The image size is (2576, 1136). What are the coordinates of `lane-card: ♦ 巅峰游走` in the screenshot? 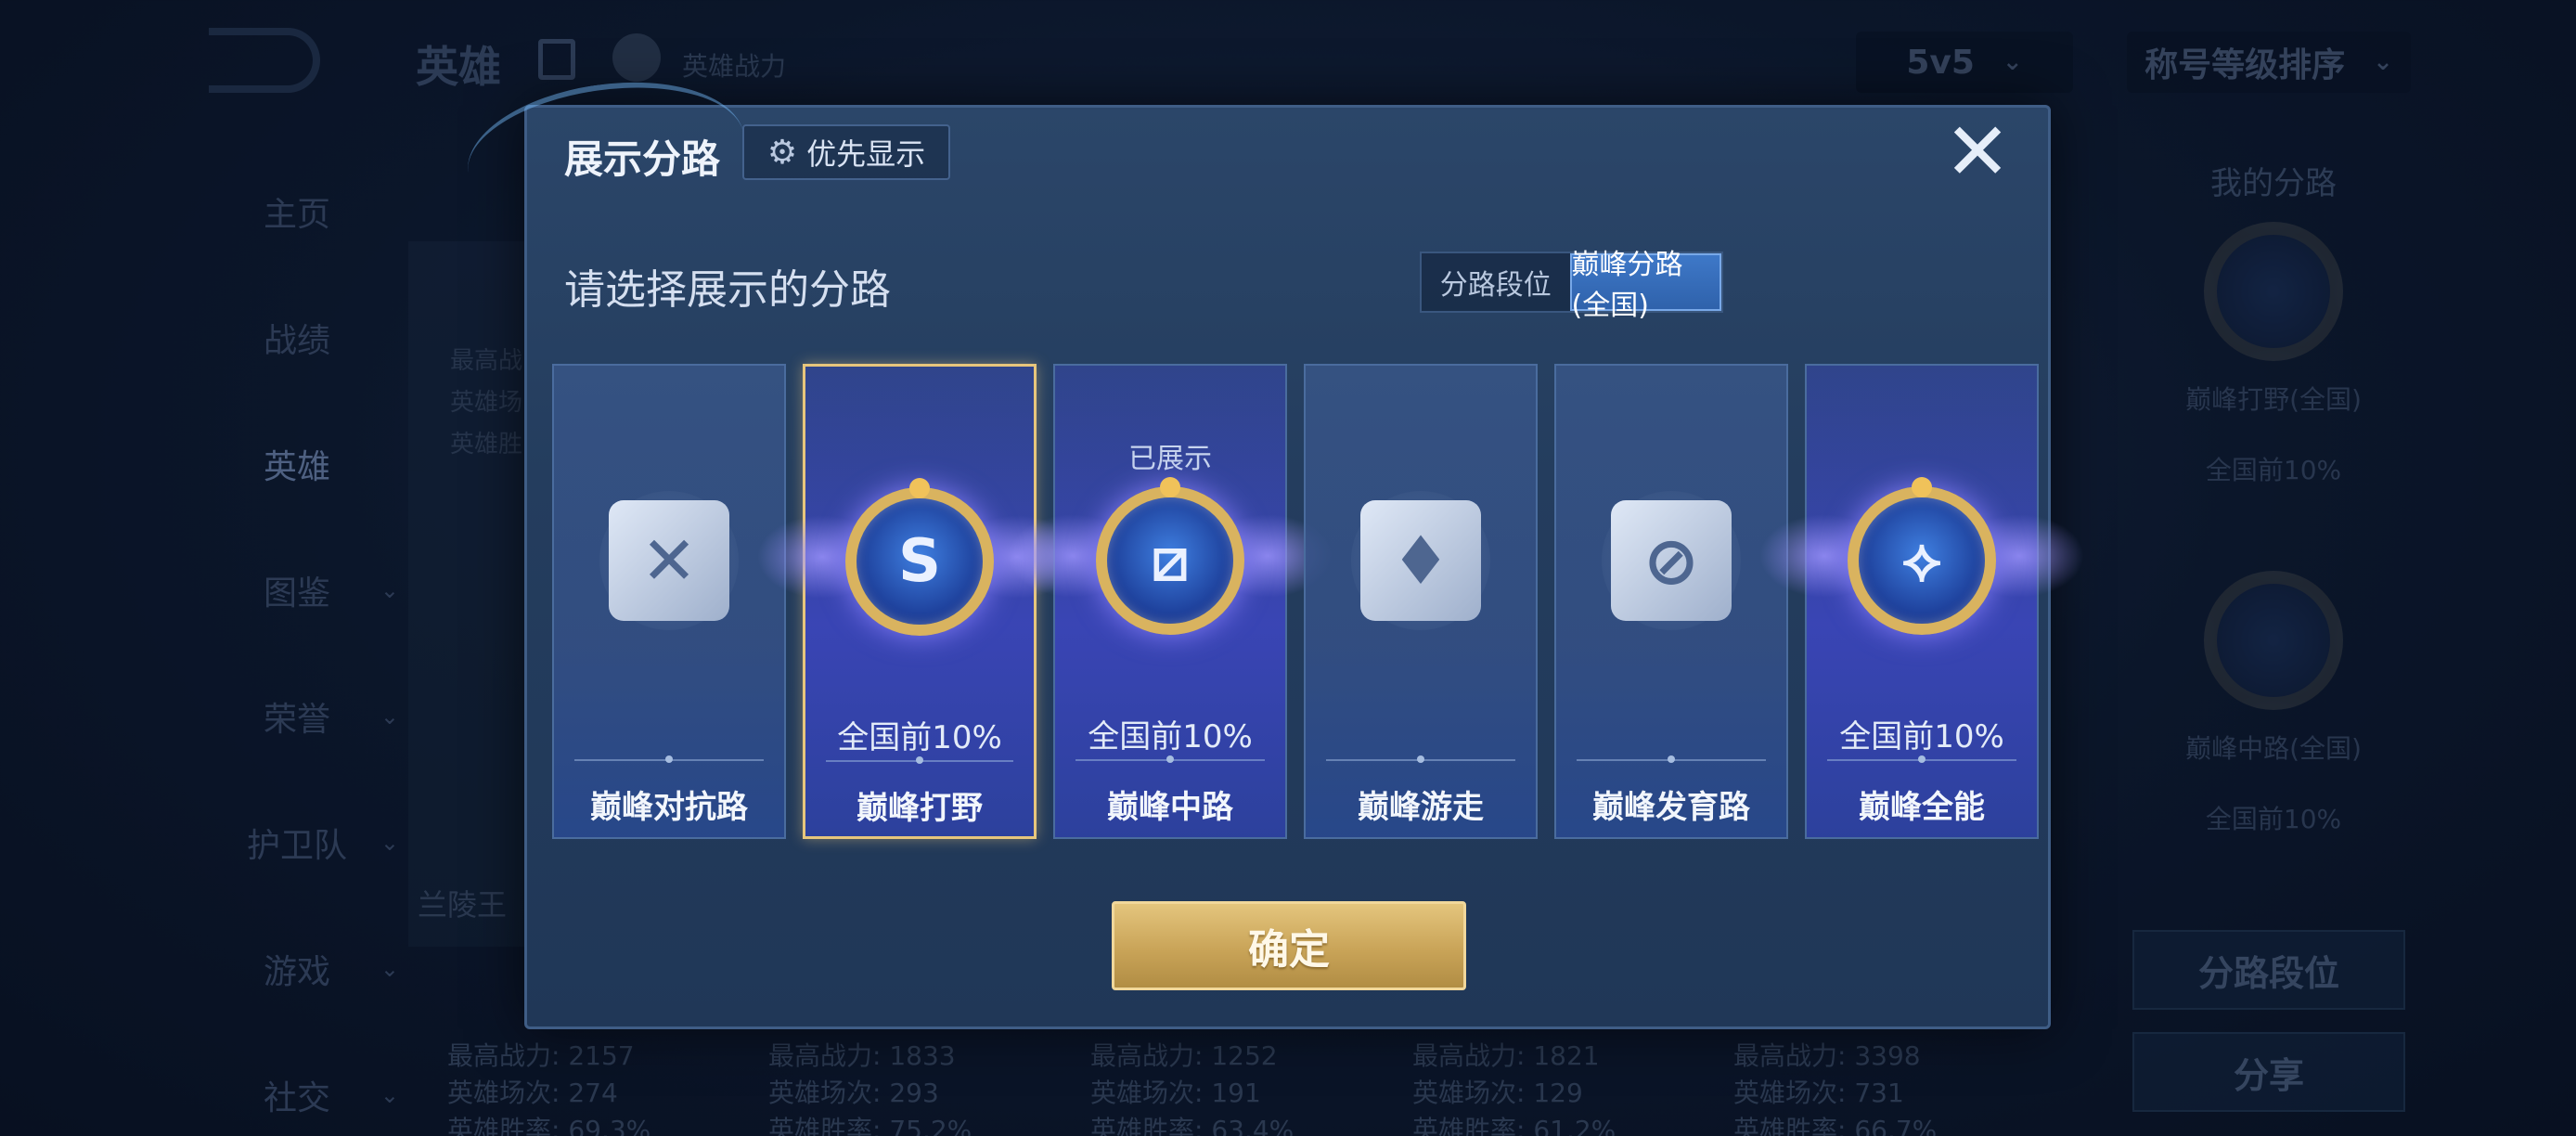 It's located at (1421, 601).